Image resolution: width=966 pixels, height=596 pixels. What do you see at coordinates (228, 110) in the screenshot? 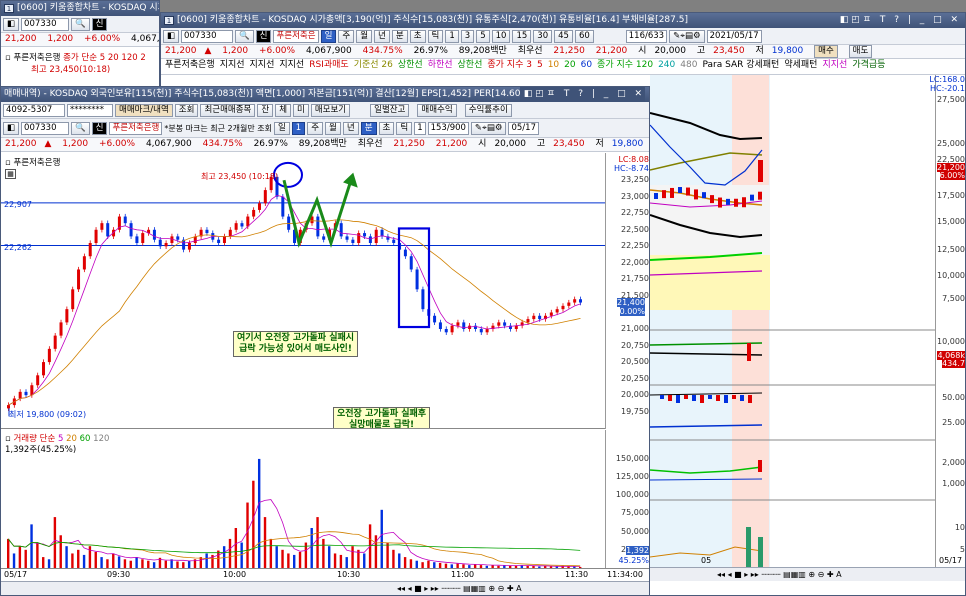
I see `recent-trades-button: 최근매매종목` at bounding box center [228, 110].